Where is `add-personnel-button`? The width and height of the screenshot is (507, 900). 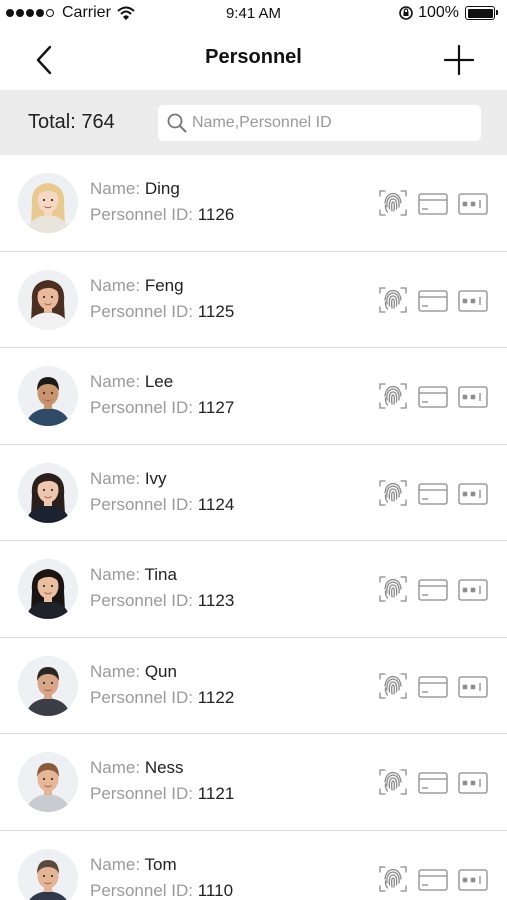 add-personnel-button is located at coordinates (459, 60).